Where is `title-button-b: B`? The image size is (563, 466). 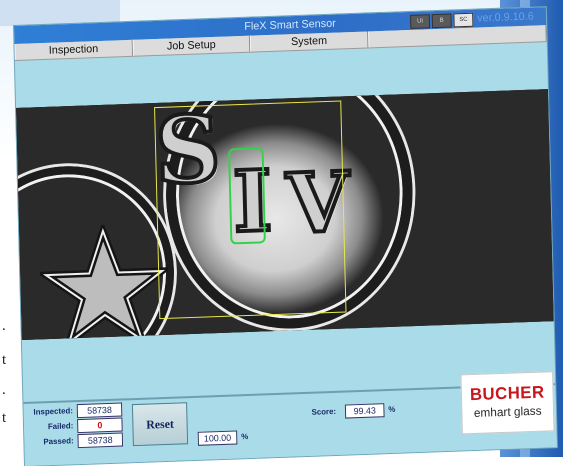 title-button-b: B is located at coordinates (441, 21).